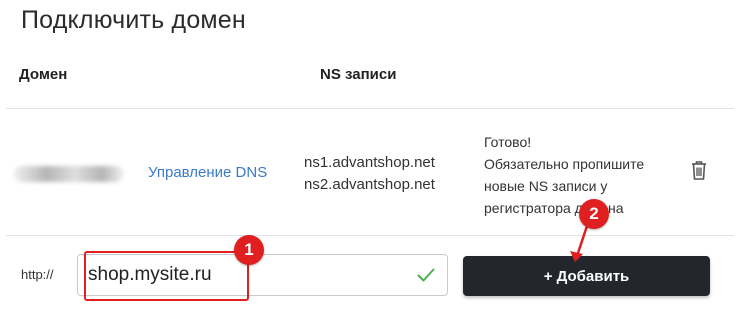 The image size is (740, 317). I want to click on row-divider, so click(370, 235).